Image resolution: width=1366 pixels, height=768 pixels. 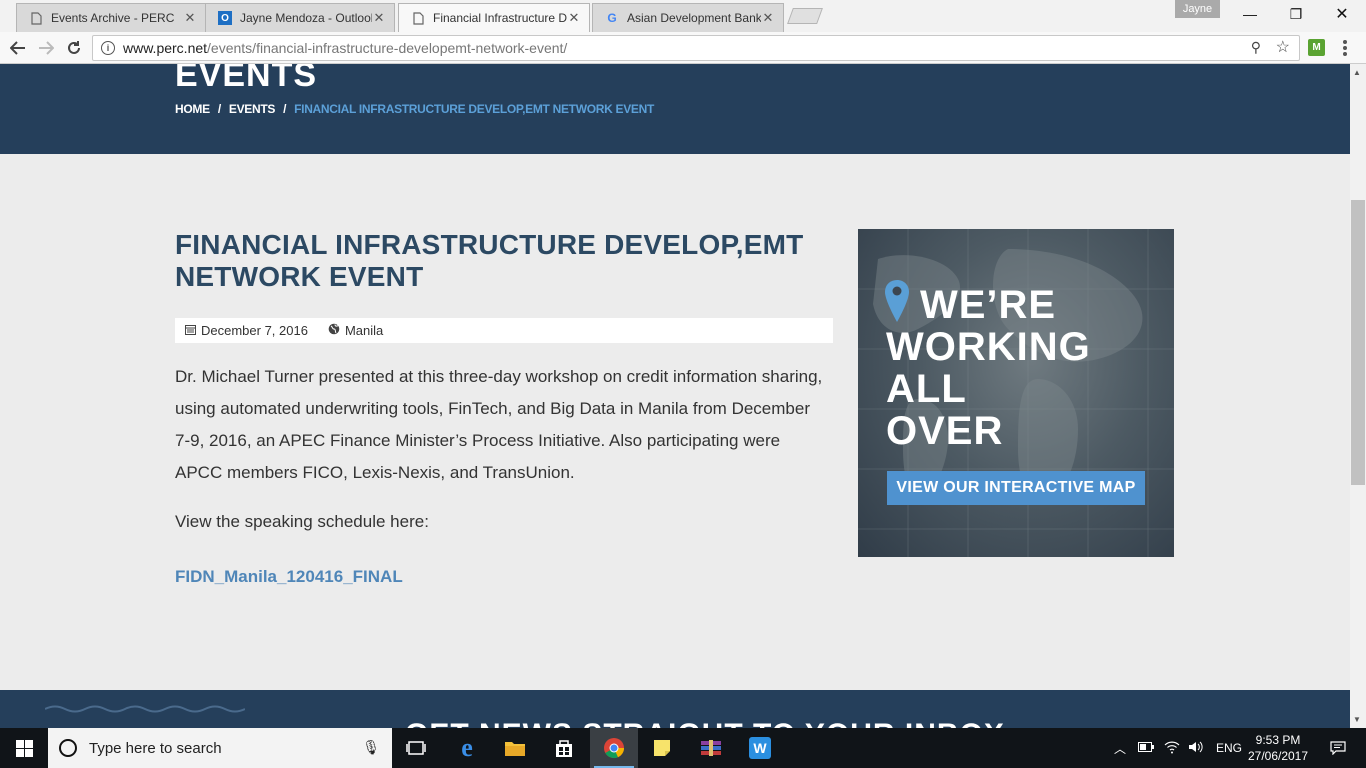 What do you see at coordinates (74, 48) in the screenshot?
I see `reload-button` at bounding box center [74, 48].